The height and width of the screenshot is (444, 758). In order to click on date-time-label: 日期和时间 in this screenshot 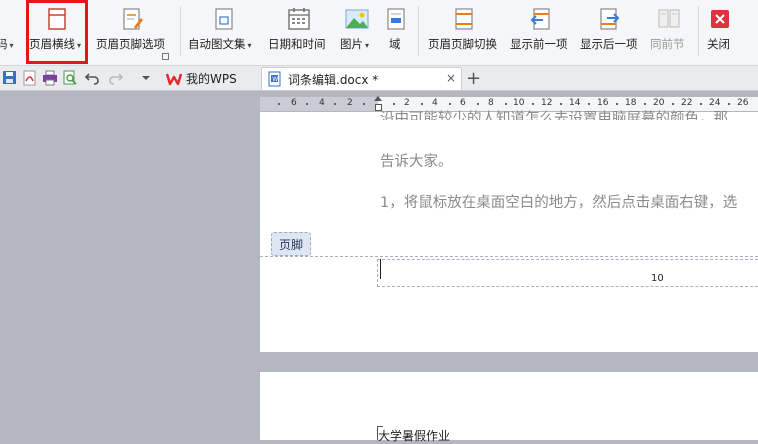, I will do `click(297, 44)`.